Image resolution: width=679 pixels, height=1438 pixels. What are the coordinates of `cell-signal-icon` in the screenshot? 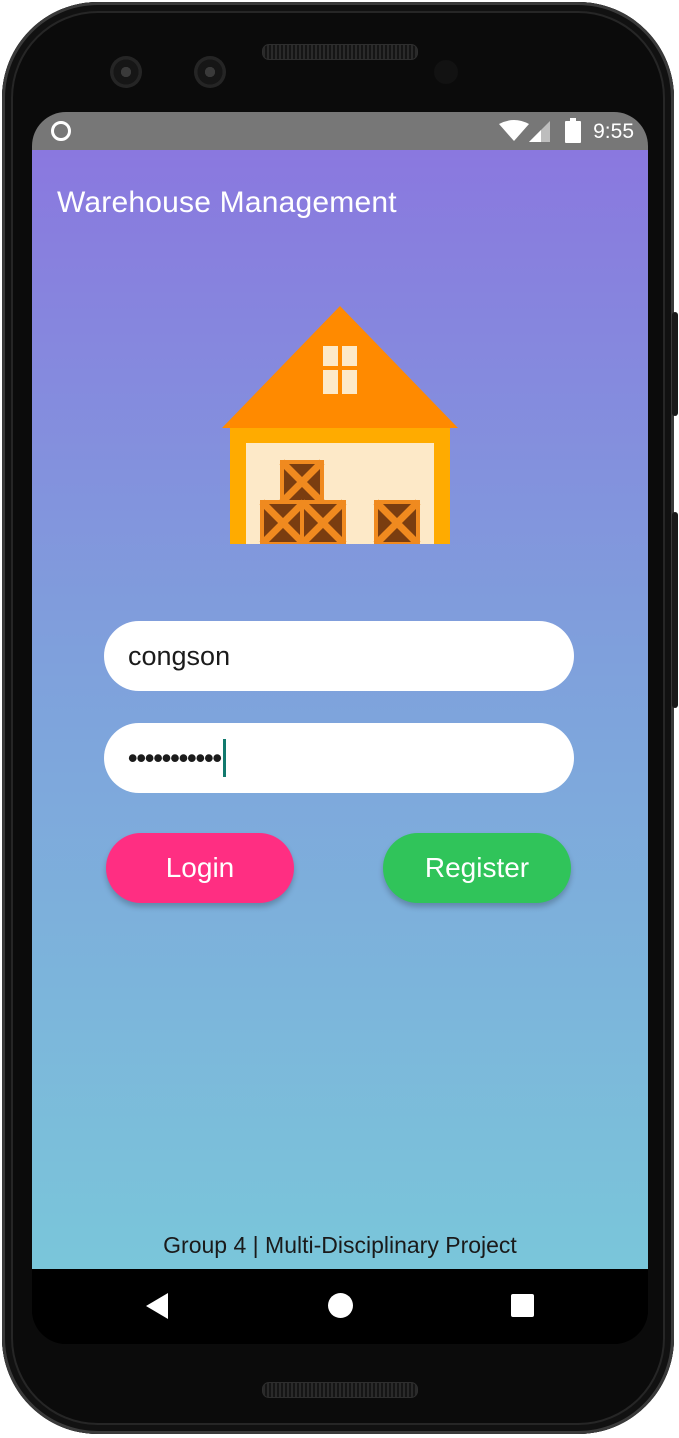 It's located at (539, 131).